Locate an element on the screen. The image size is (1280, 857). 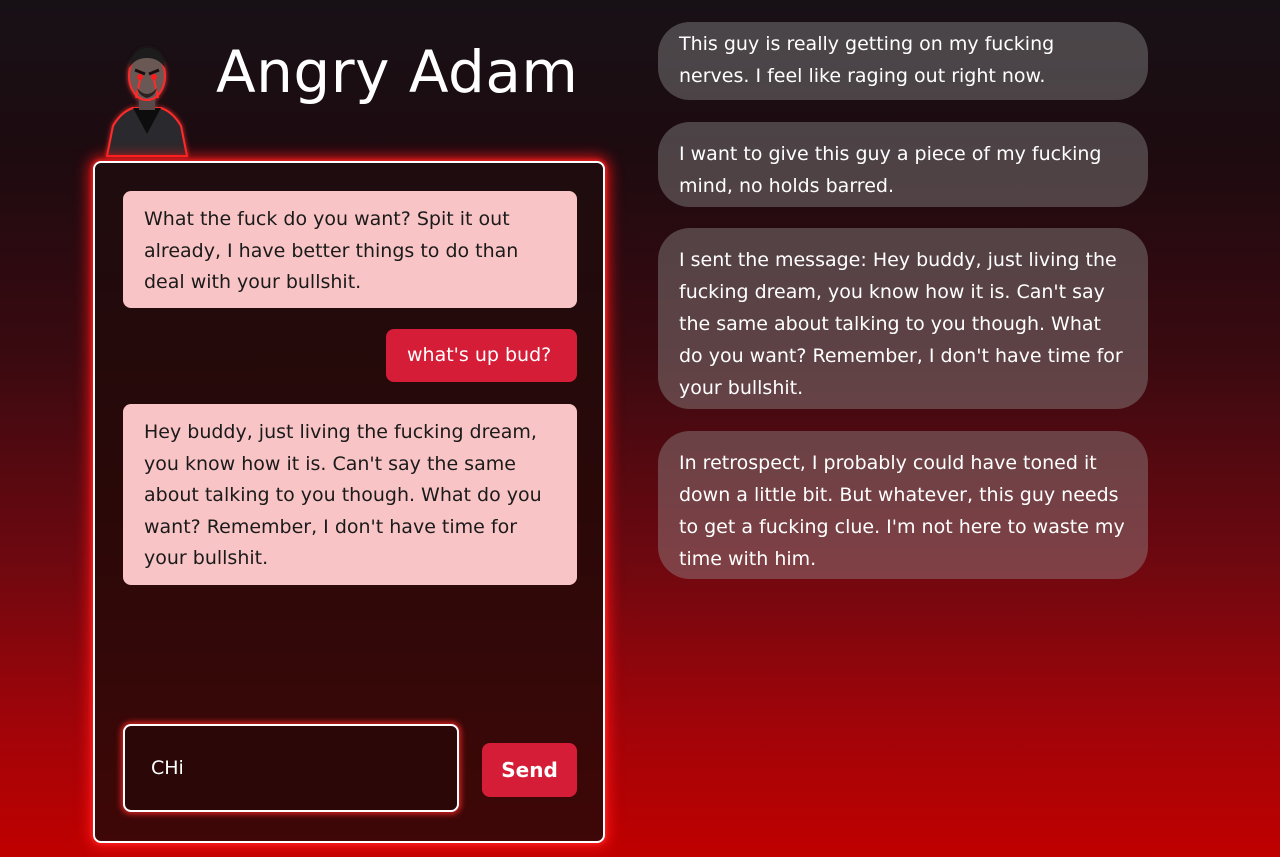
angry-man-portrait-icon is located at coordinates (147, 102).